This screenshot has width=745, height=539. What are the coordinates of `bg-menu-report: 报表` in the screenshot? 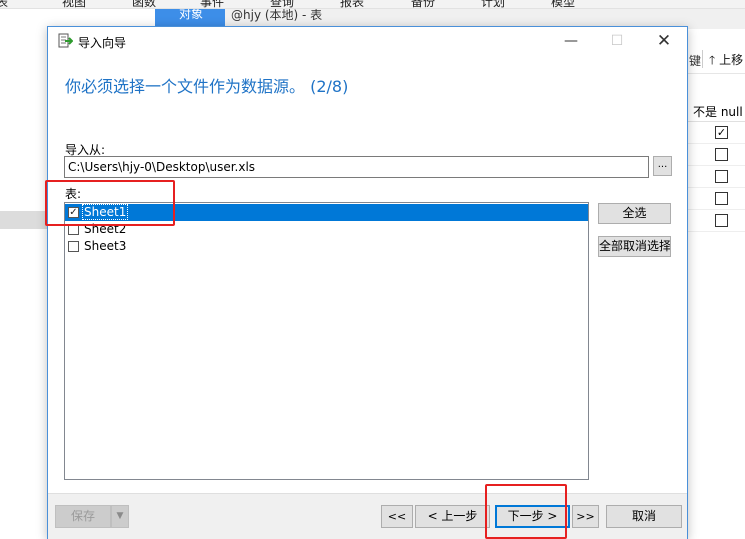 It's located at (352, 4).